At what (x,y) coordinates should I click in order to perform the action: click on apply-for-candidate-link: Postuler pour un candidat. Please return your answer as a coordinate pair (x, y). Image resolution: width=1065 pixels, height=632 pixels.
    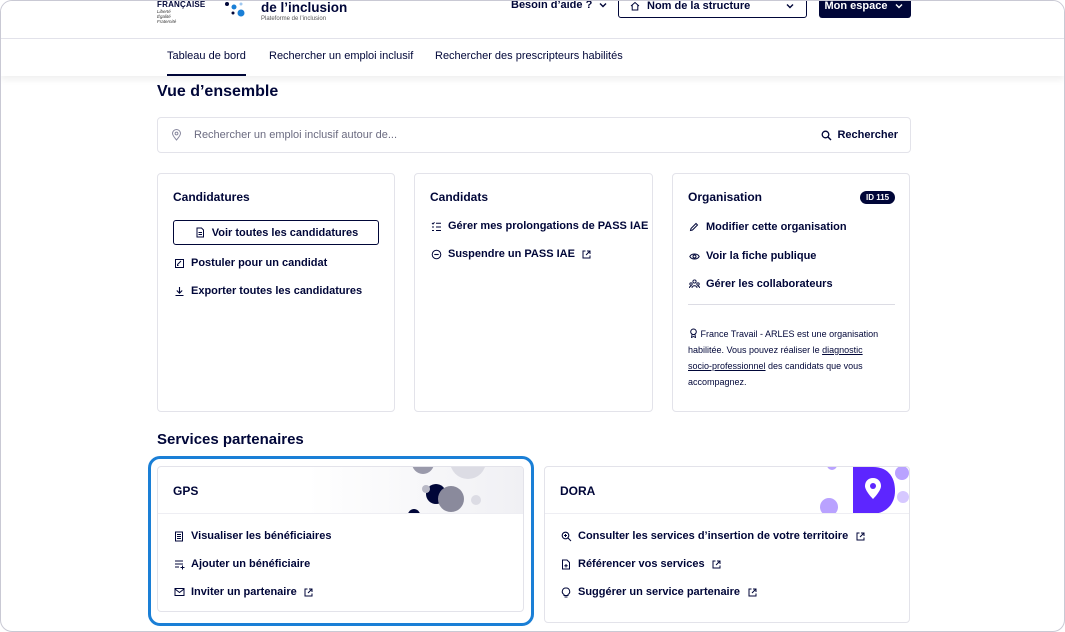
    Looking at the image, I should click on (250, 263).